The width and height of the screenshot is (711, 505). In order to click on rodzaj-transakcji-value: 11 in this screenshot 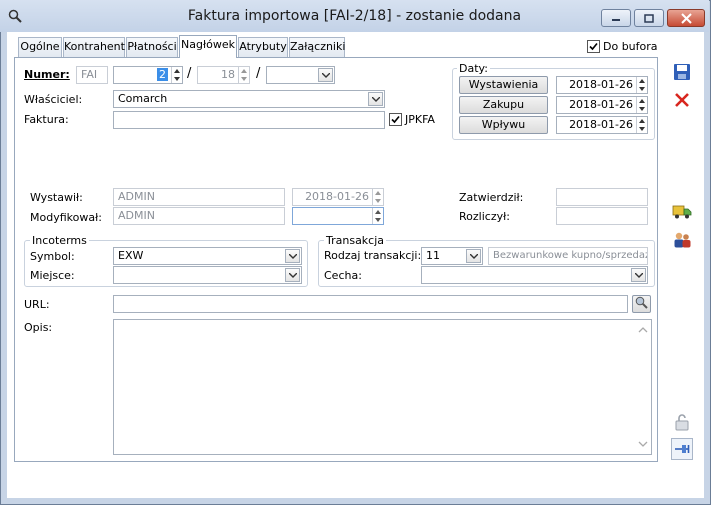, I will do `click(433, 255)`.